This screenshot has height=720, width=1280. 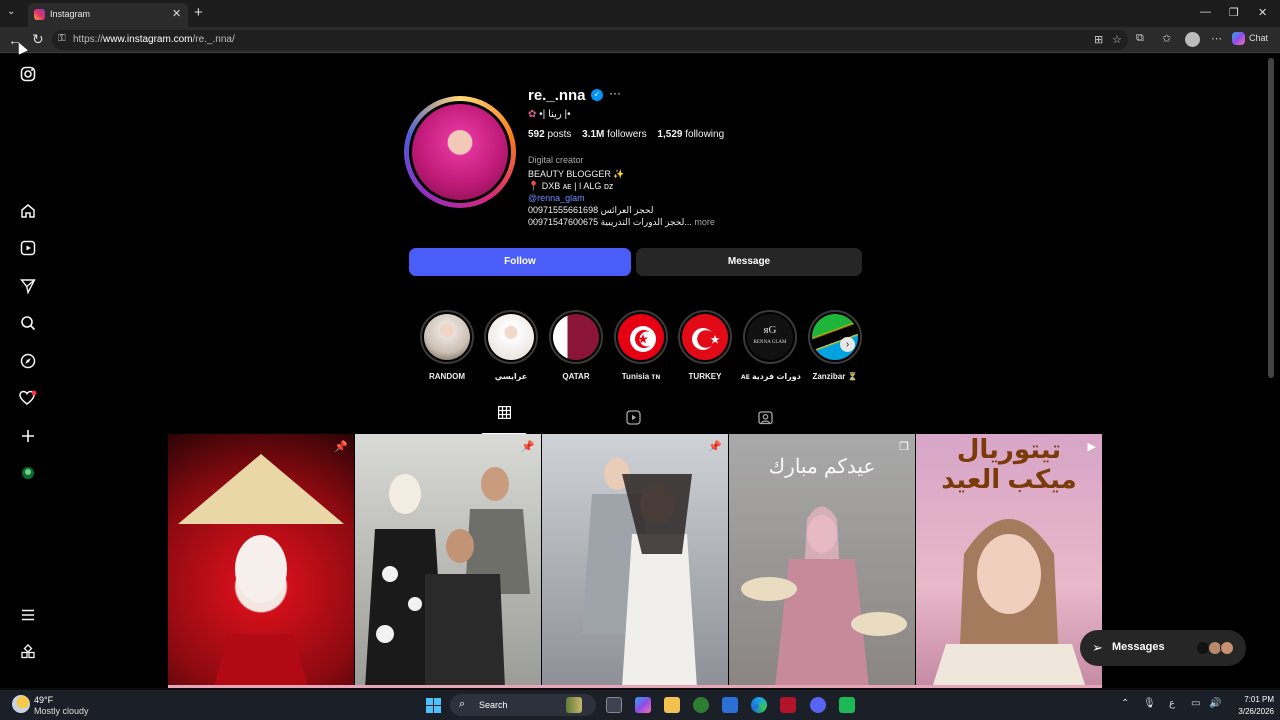 What do you see at coordinates (28, 439) in the screenshot?
I see `create-plus-icon` at bounding box center [28, 439].